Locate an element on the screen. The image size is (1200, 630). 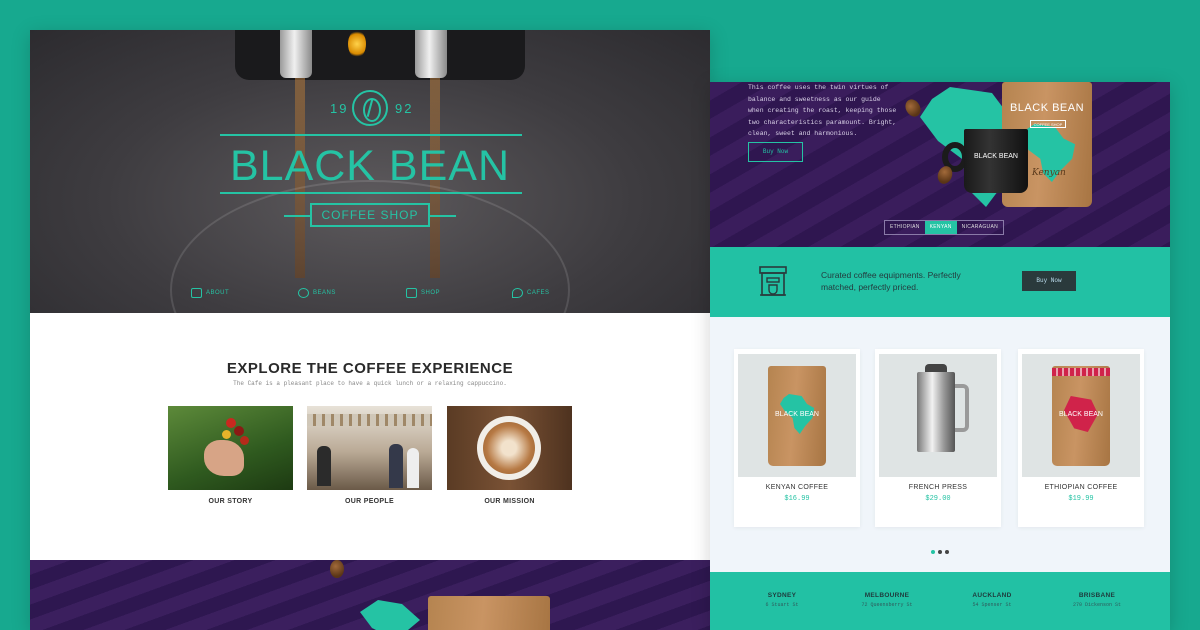
nav-label: ABOUT is located at coordinates (218, 293).